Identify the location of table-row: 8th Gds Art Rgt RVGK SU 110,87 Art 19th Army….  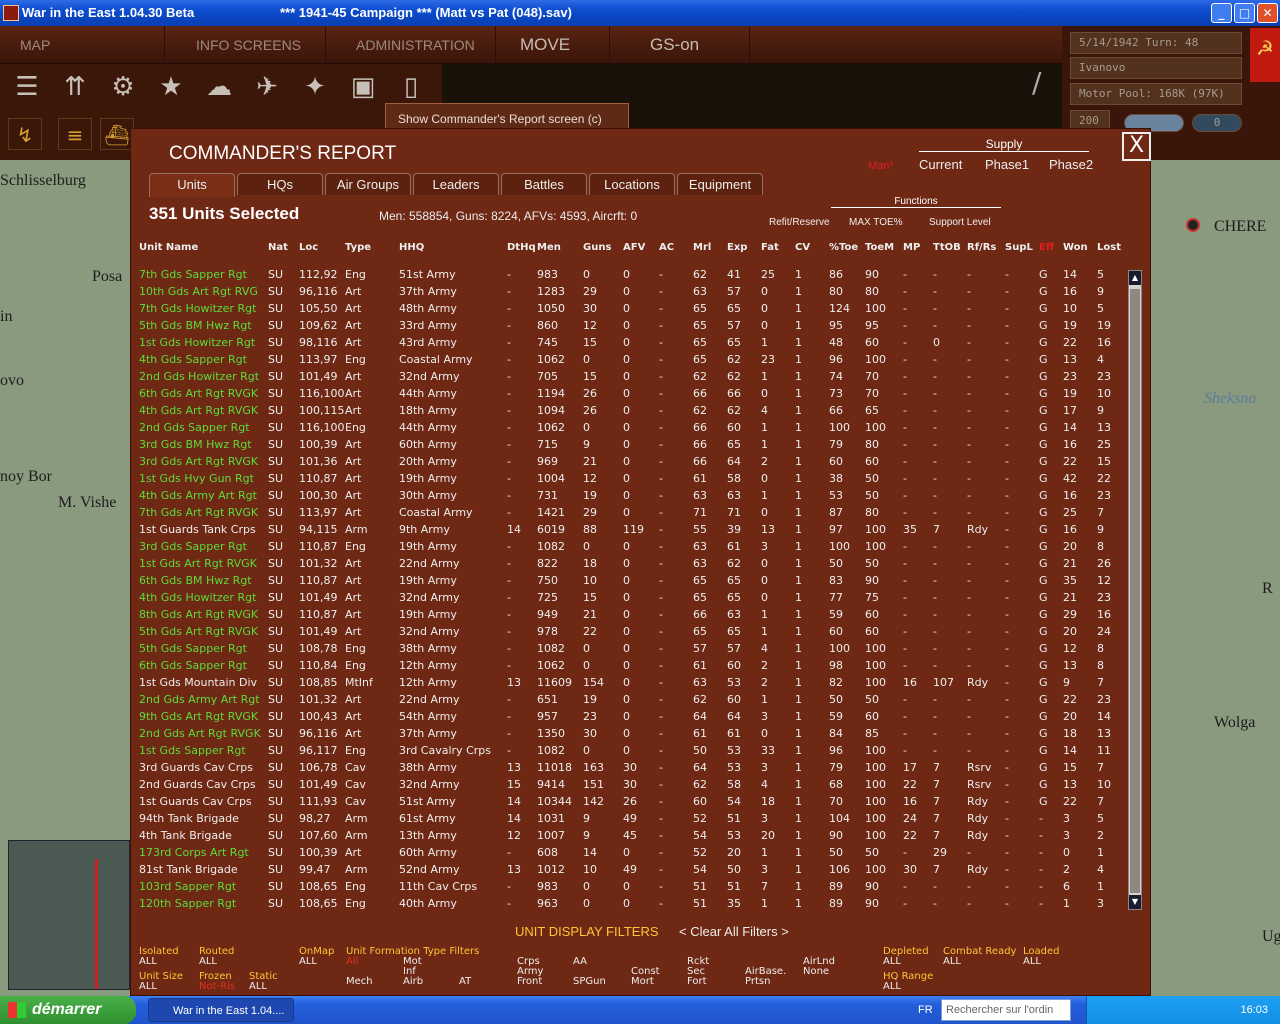
(628, 614).